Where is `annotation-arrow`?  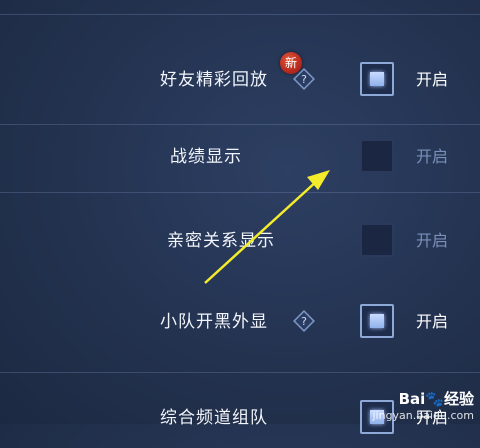 annotation-arrow is located at coordinates (267, 227).